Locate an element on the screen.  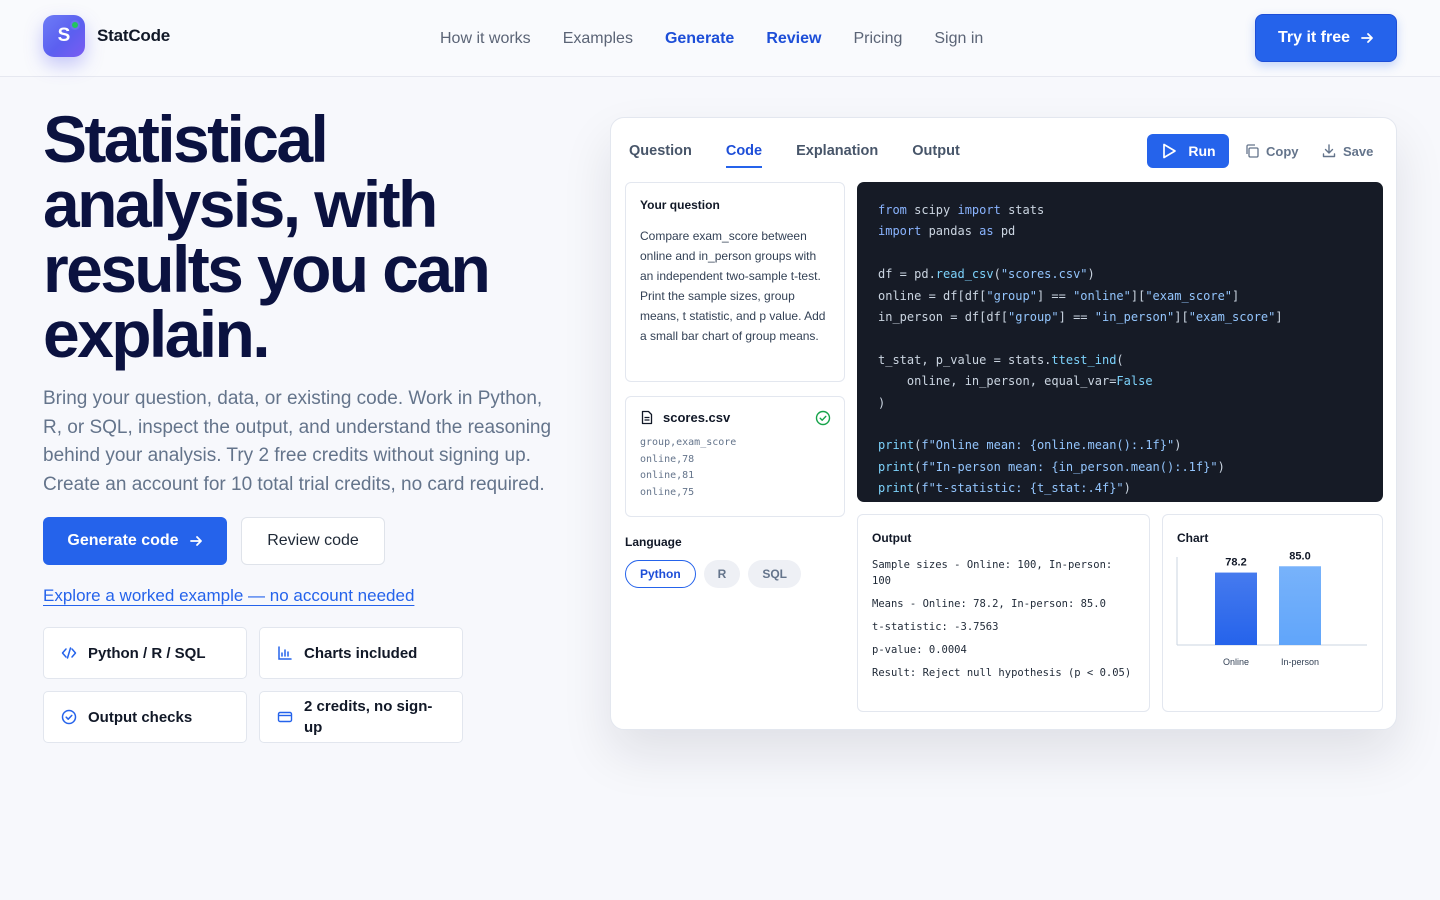
feature-languages: Python / R / SQL is located at coordinates (145, 653).